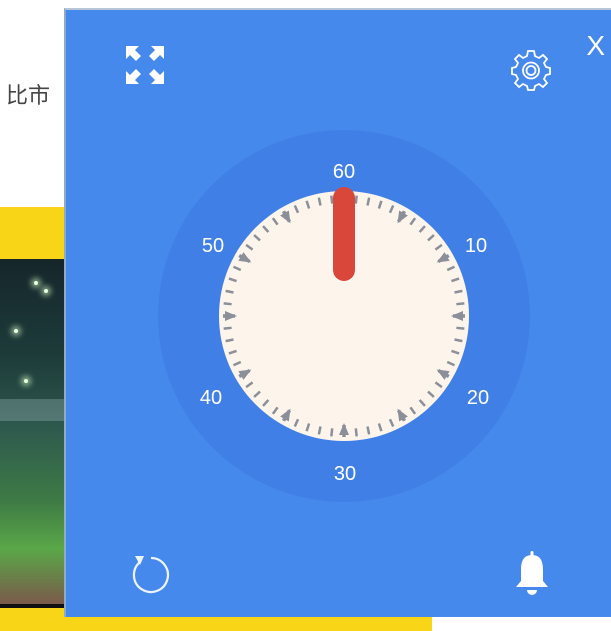 This screenshot has width=611, height=631. I want to click on background-page-text: 比市, so click(28, 95).